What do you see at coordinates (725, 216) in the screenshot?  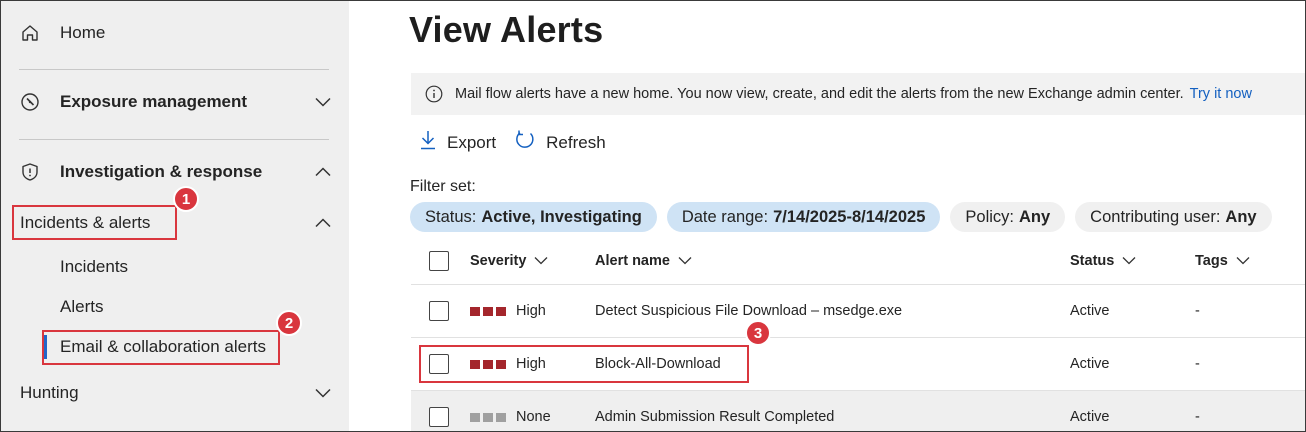 I see `filter-key: Date range:` at bounding box center [725, 216].